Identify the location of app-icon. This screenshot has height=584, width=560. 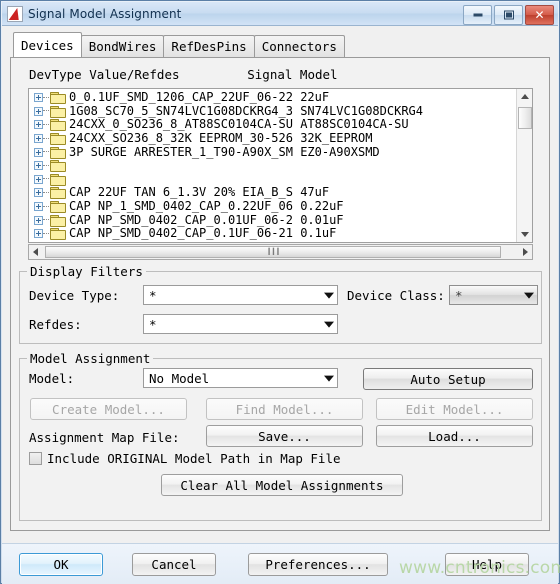
(15, 13).